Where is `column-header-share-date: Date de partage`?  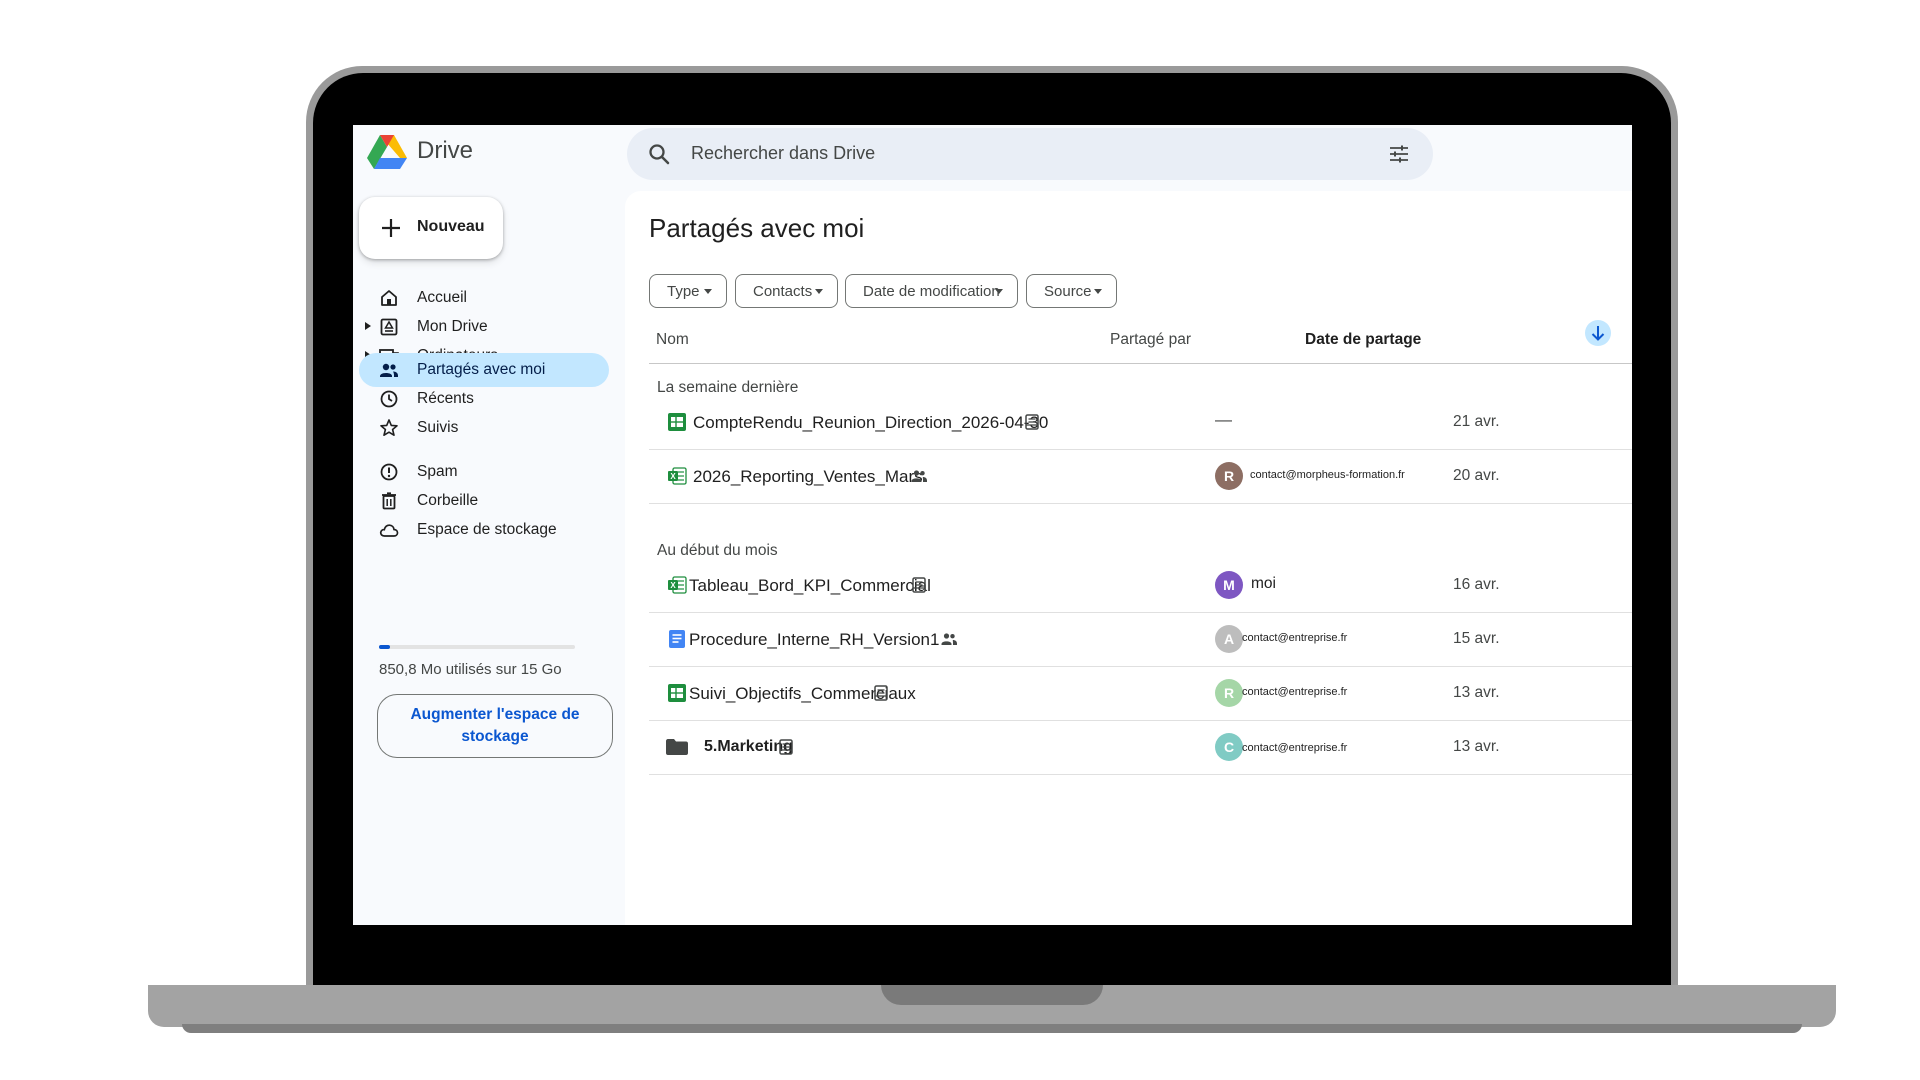
column-header-share-date: Date de partage is located at coordinates (1363, 340).